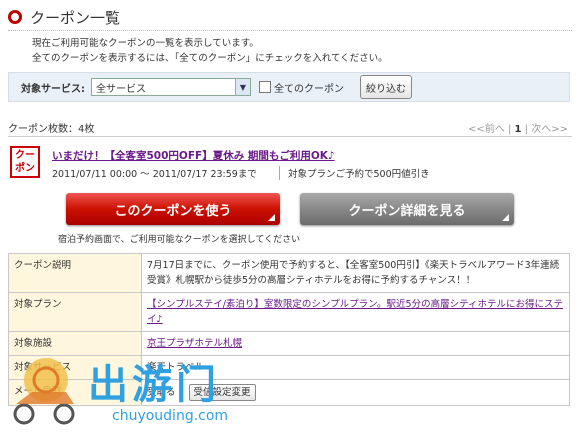 Image resolution: width=580 pixels, height=433 pixels. Describe the element at coordinates (242, 87) in the screenshot. I see `chevron-down-icon: ▼` at that location.